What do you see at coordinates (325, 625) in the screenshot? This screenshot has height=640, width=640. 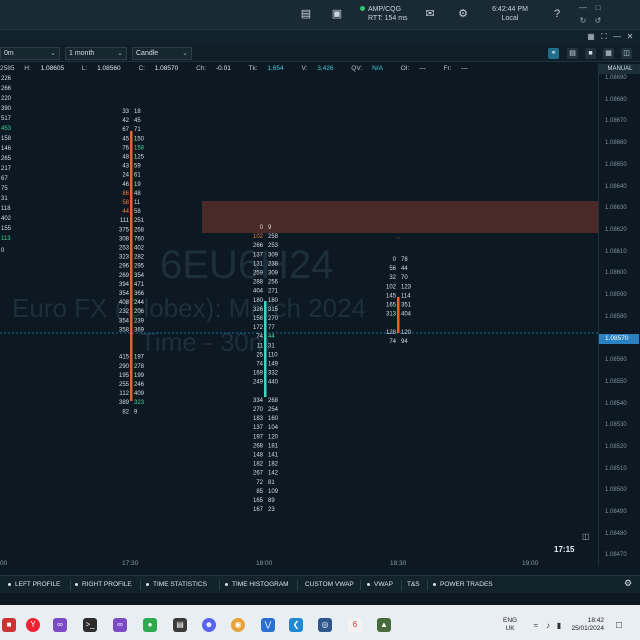 I see `app-blue-icon: ◎` at bounding box center [325, 625].